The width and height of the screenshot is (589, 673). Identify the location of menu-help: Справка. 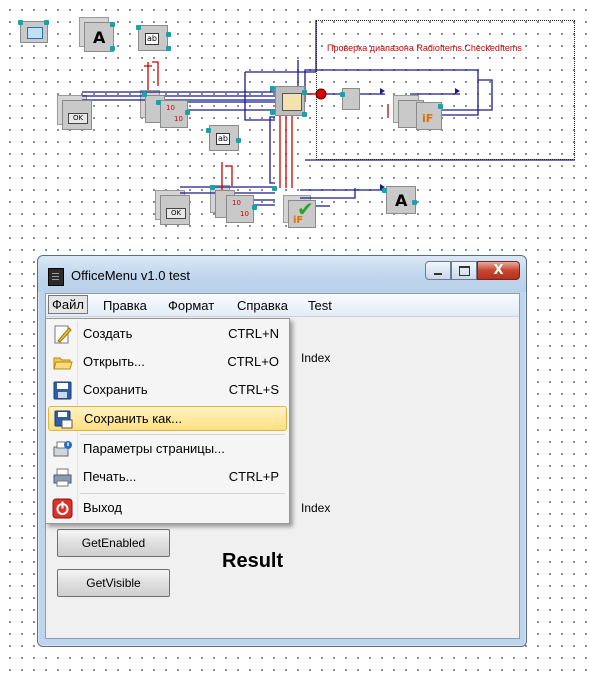
(262, 305).